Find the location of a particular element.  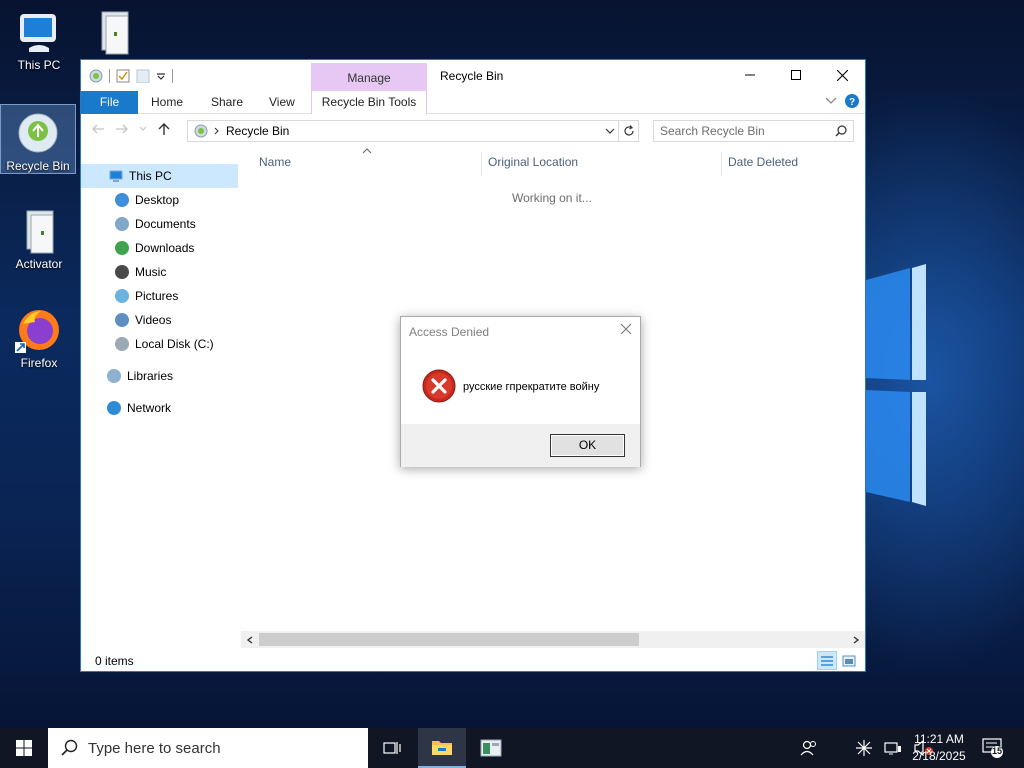

desktop-icon-file is located at coordinates (114, 31).